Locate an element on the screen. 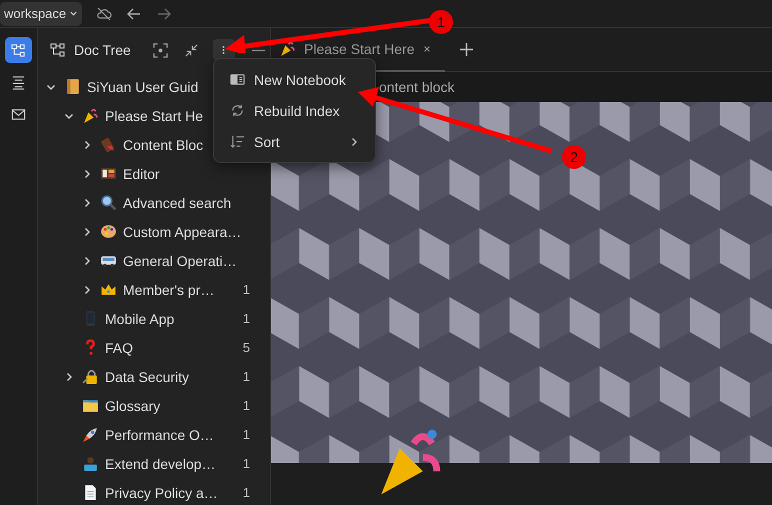 This screenshot has height=505, width=772. tree-item: FAQ 5 is located at coordinates (154, 347).